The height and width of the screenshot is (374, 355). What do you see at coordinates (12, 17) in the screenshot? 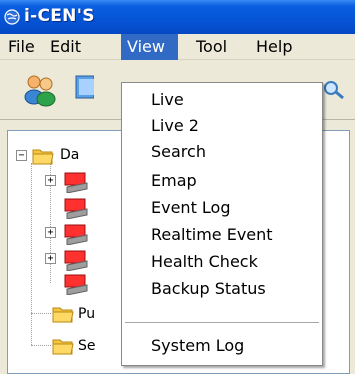
I see `globe-icon` at bounding box center [12, 17].